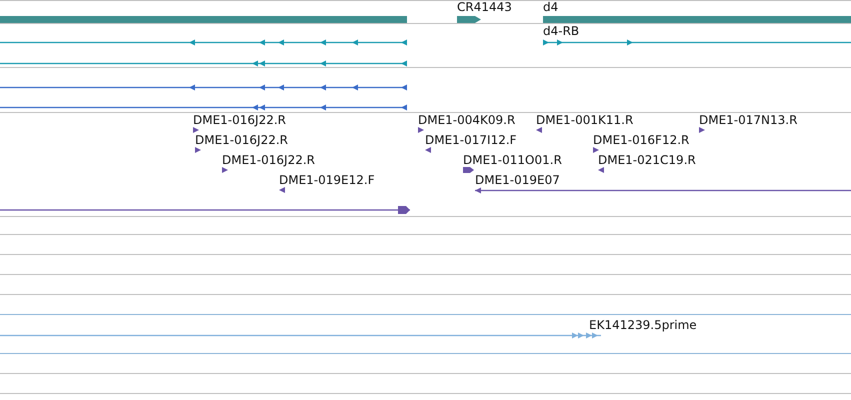 The width and height of the screenshot is (851, 400). Describe the element at coordinates (512, 160) in the screenshot. I see `feature-label: DME1-011O01.R` at that location.